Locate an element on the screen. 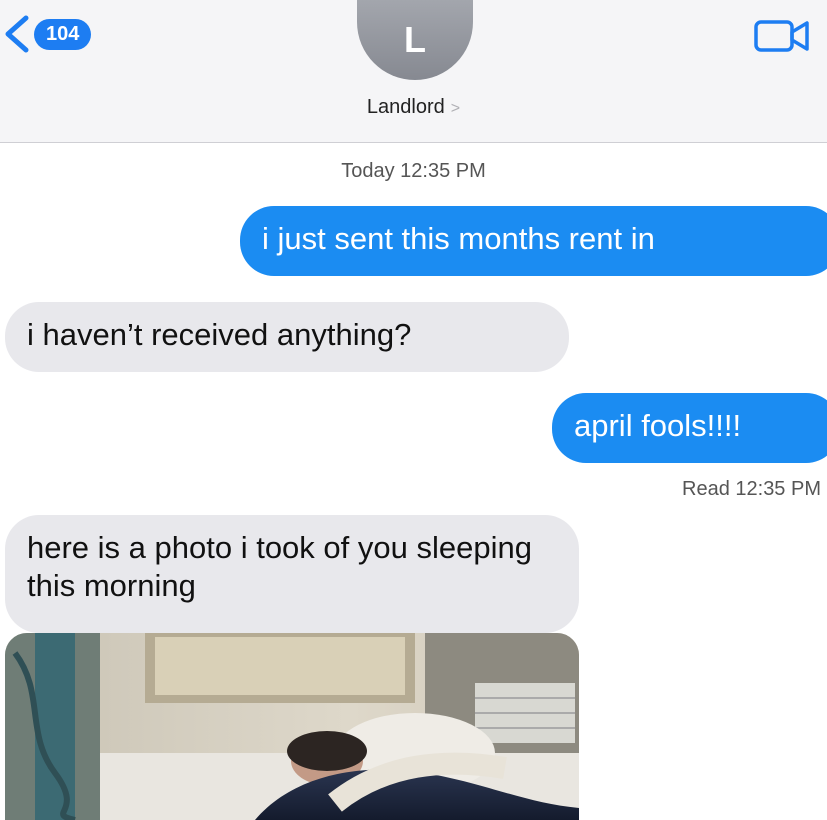 The image size is (827, 820). unread-count-badge: 104 is located at coordinates (63, 34).